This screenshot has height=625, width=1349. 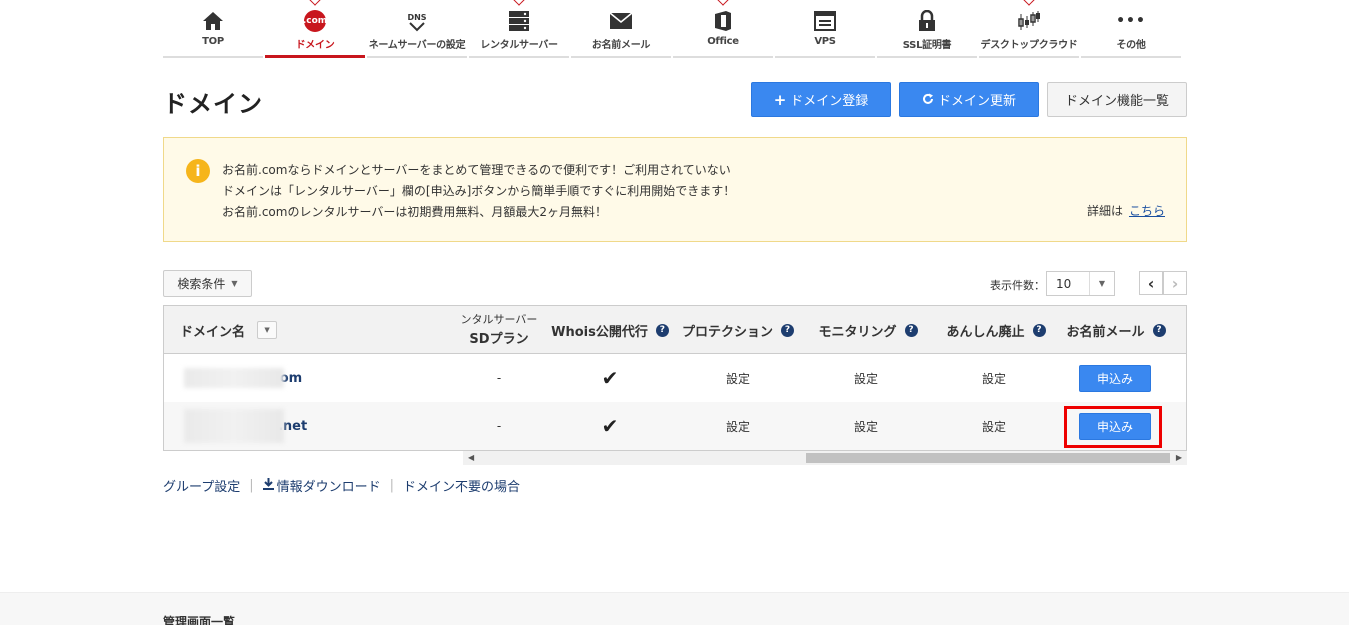 I want to click on nav-item-vps: VPS, so click(x=825, y=29).